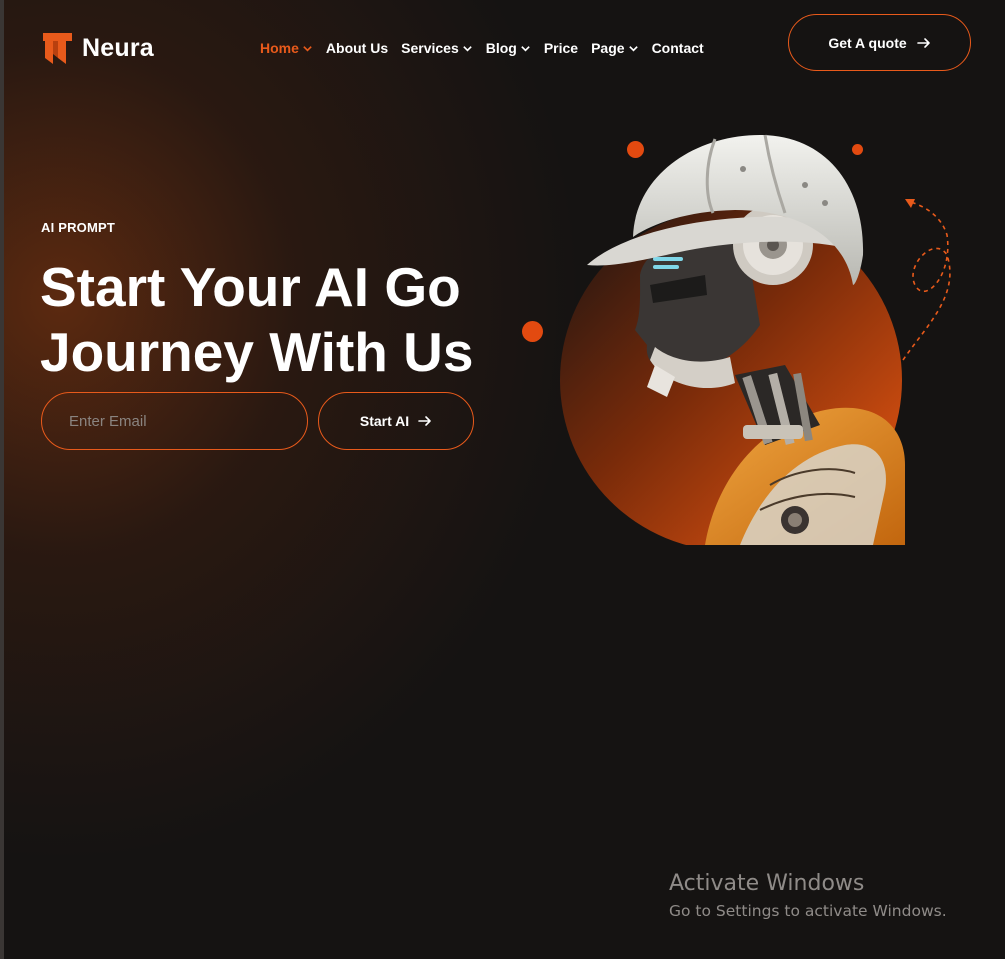 The image size is (1005, 959). I want to click on nav-item-label: Home, so click(279, 48).